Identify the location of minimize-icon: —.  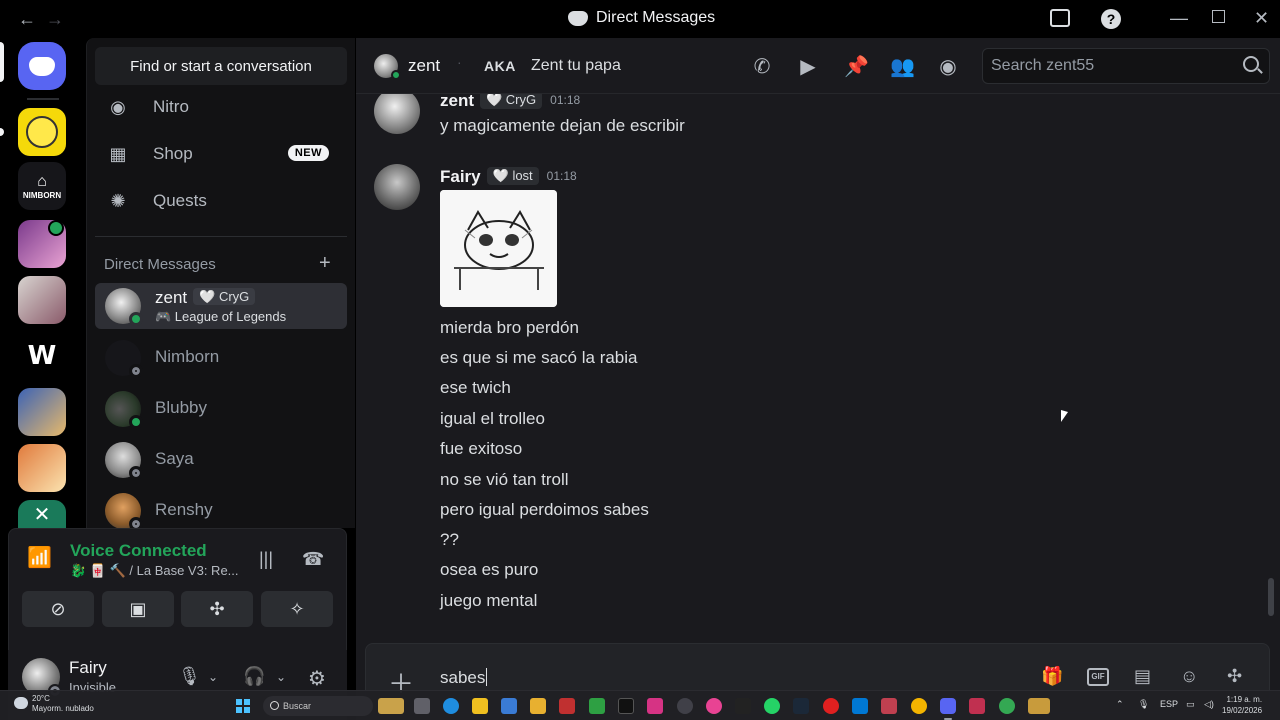
(1179, 18).